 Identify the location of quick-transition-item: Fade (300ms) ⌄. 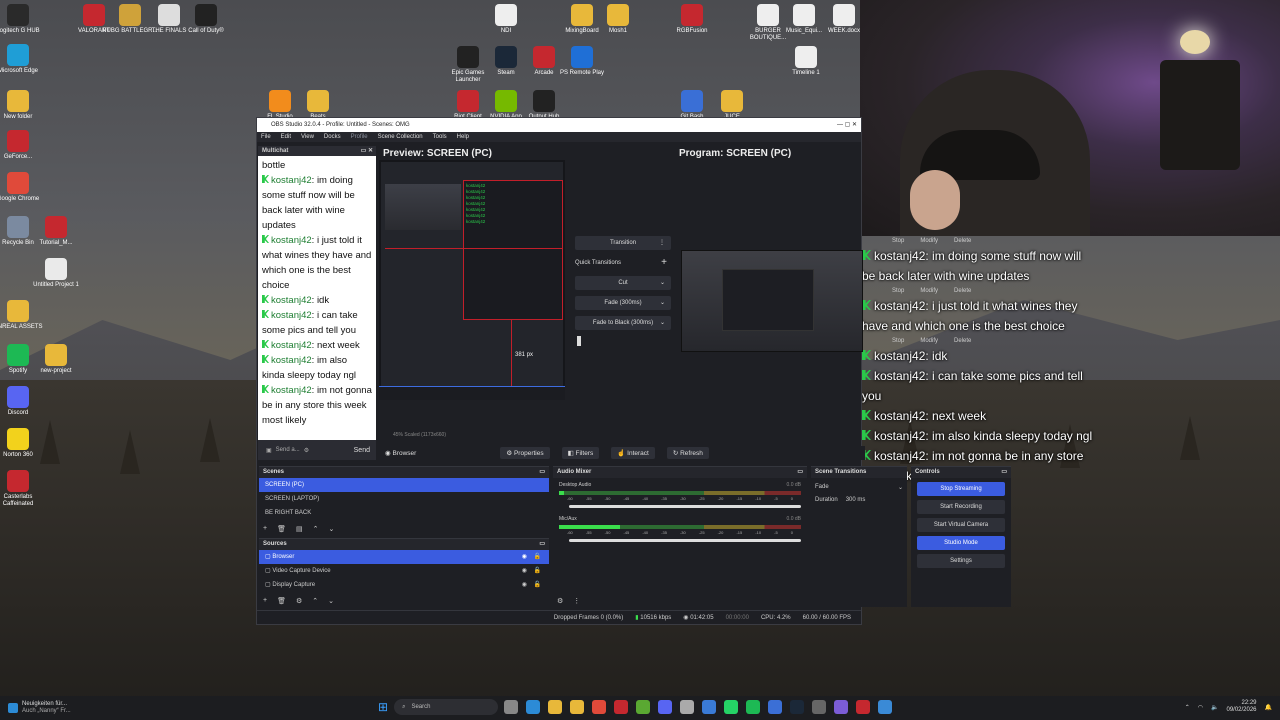
(623, 303).